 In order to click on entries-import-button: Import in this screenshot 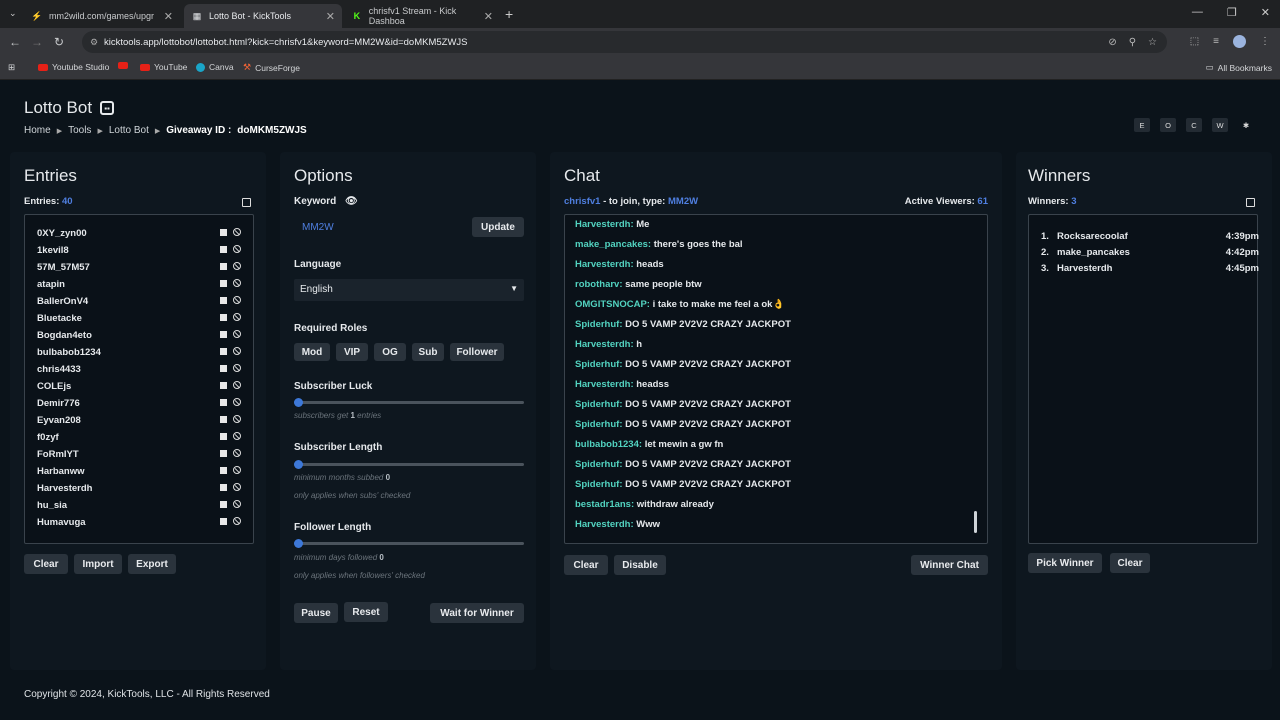, I will do `click(98, 564)`.